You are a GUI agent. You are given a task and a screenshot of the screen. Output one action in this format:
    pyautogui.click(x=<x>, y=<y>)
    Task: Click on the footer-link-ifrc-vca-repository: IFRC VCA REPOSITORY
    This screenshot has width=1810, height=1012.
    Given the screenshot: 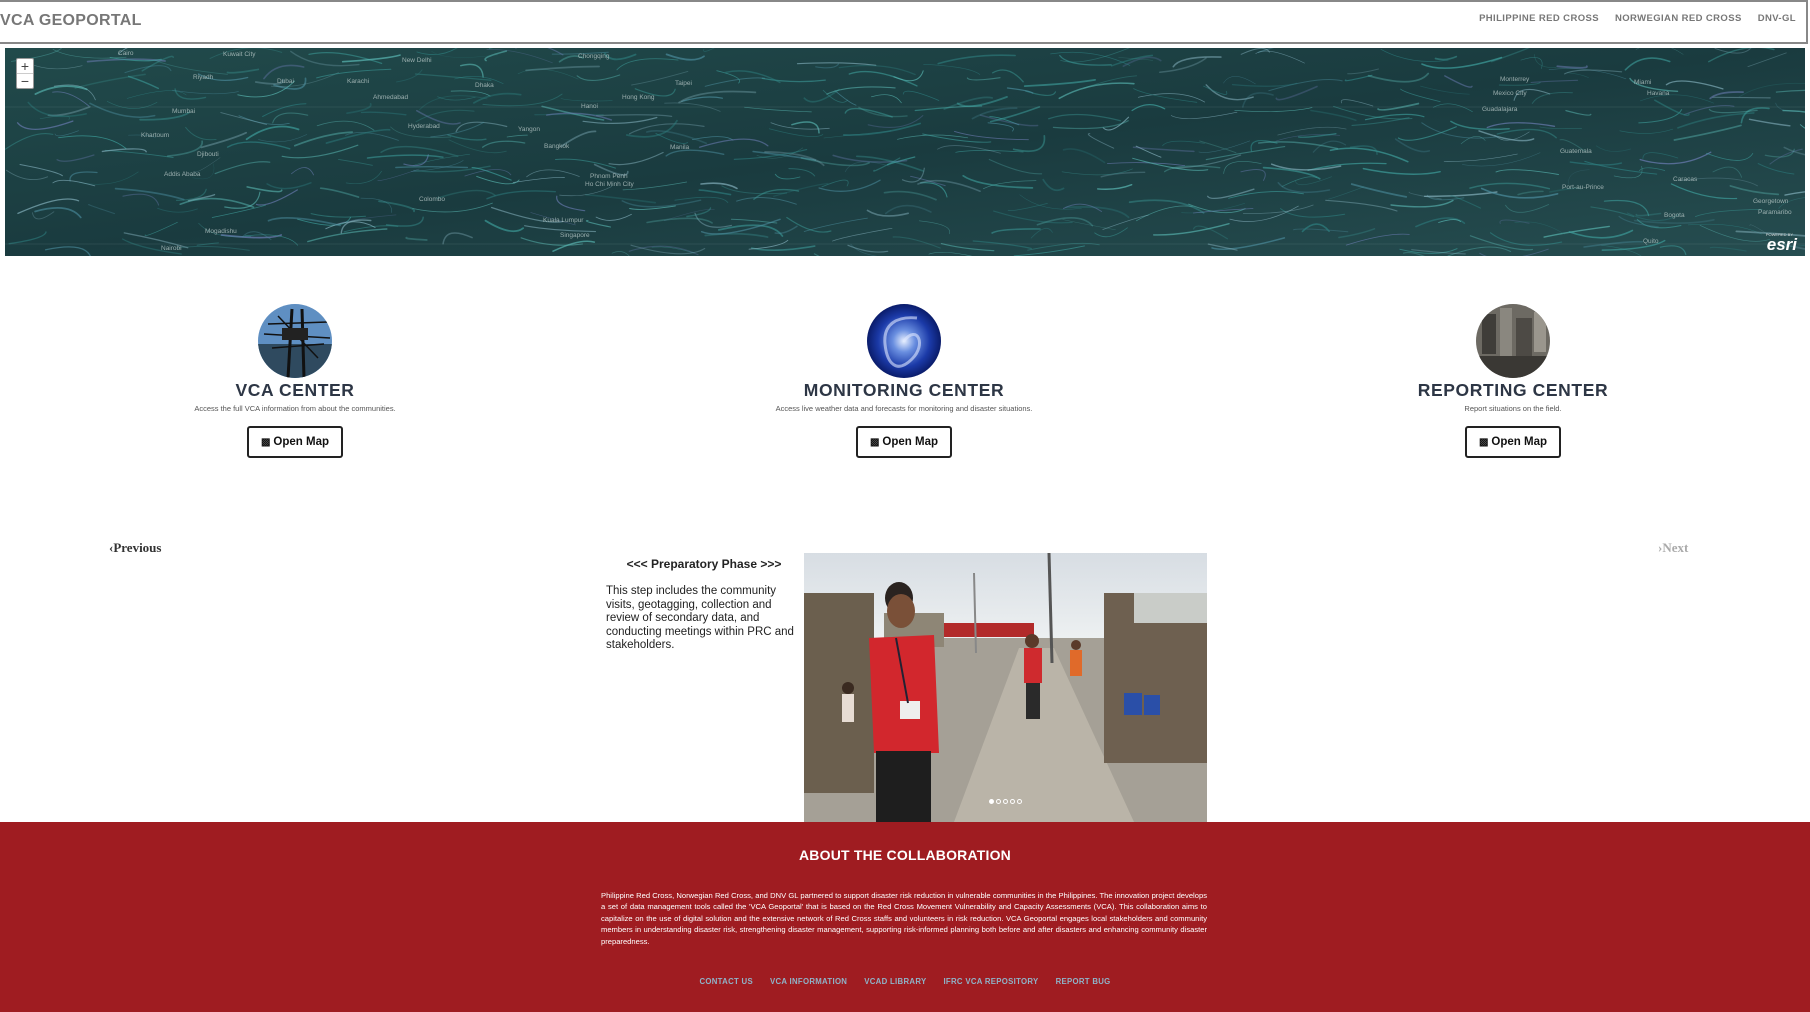 What is the action you would take?
    pyautogui.click(x=990, y=981)
    